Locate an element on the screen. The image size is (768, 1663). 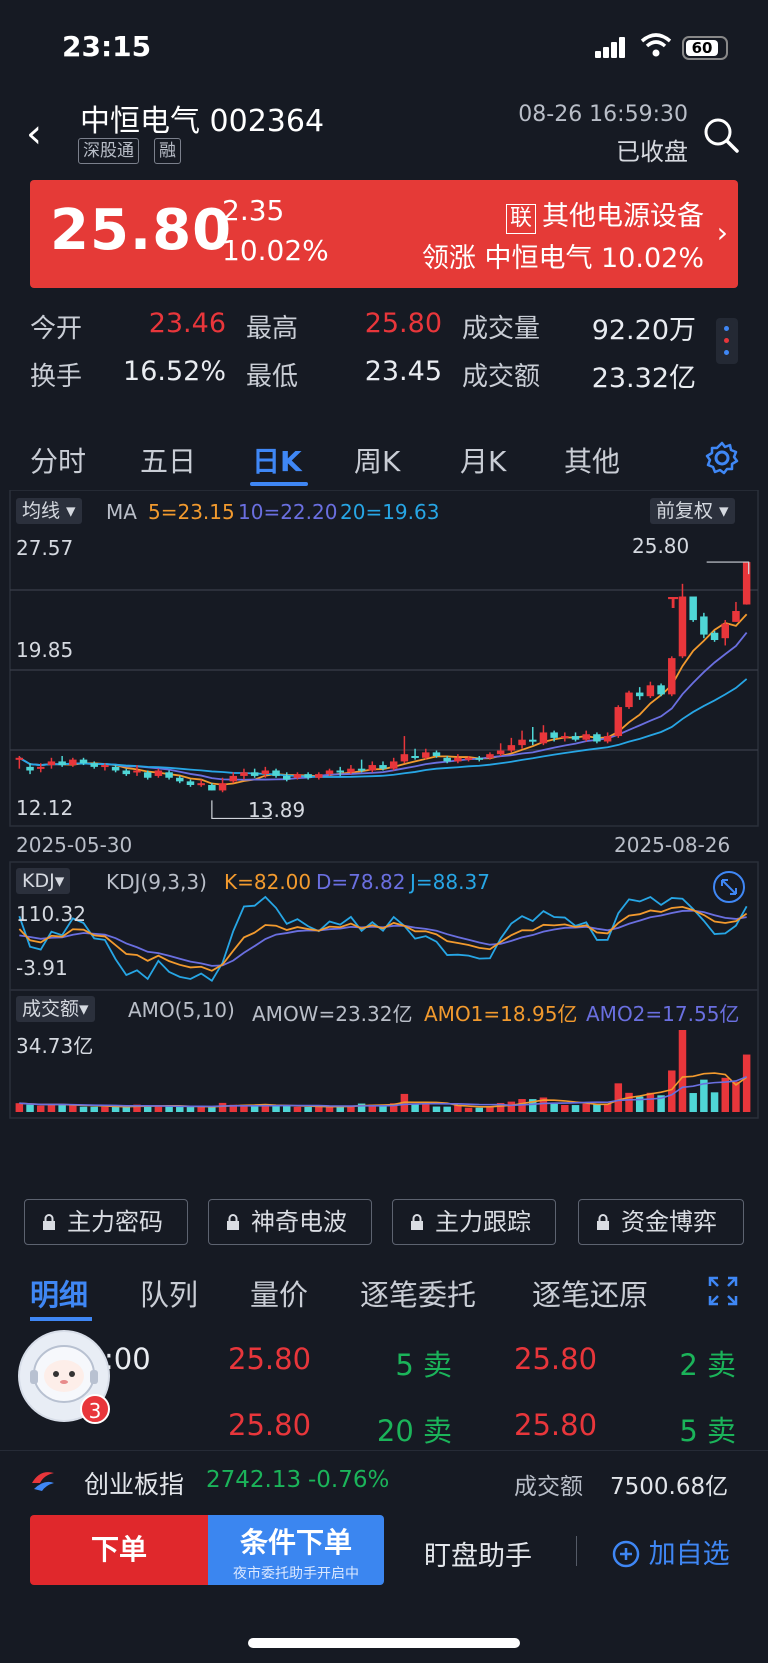
y-bot-label: 12.12 is located at coordinates (45, 808).